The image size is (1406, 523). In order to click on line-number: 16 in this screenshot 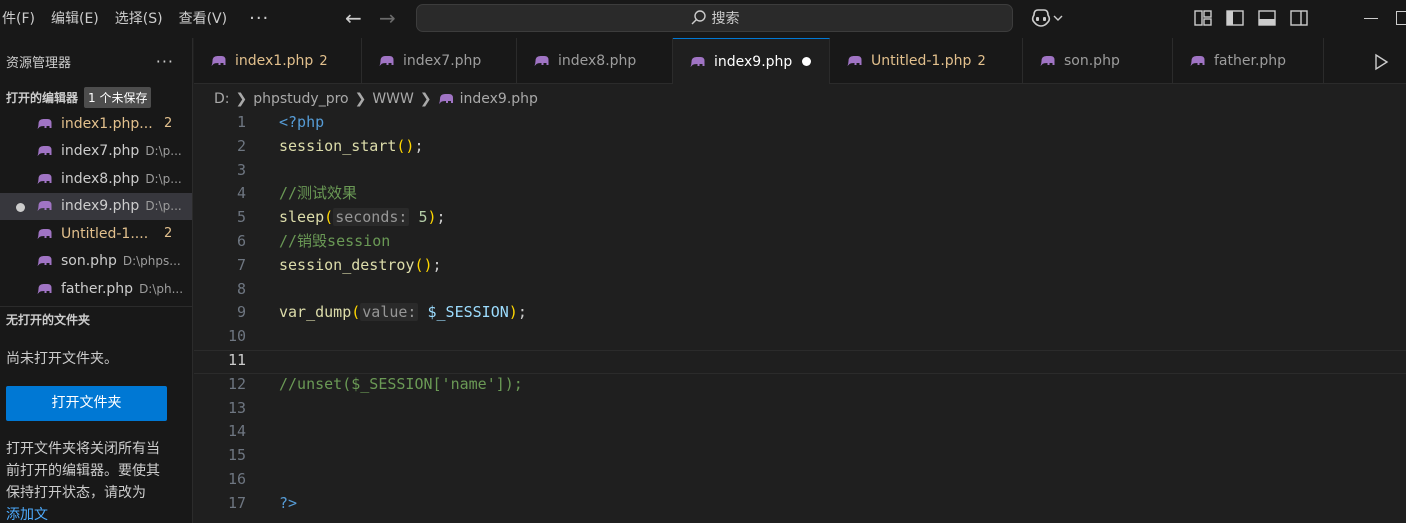, I will do `click(236, 479)`.